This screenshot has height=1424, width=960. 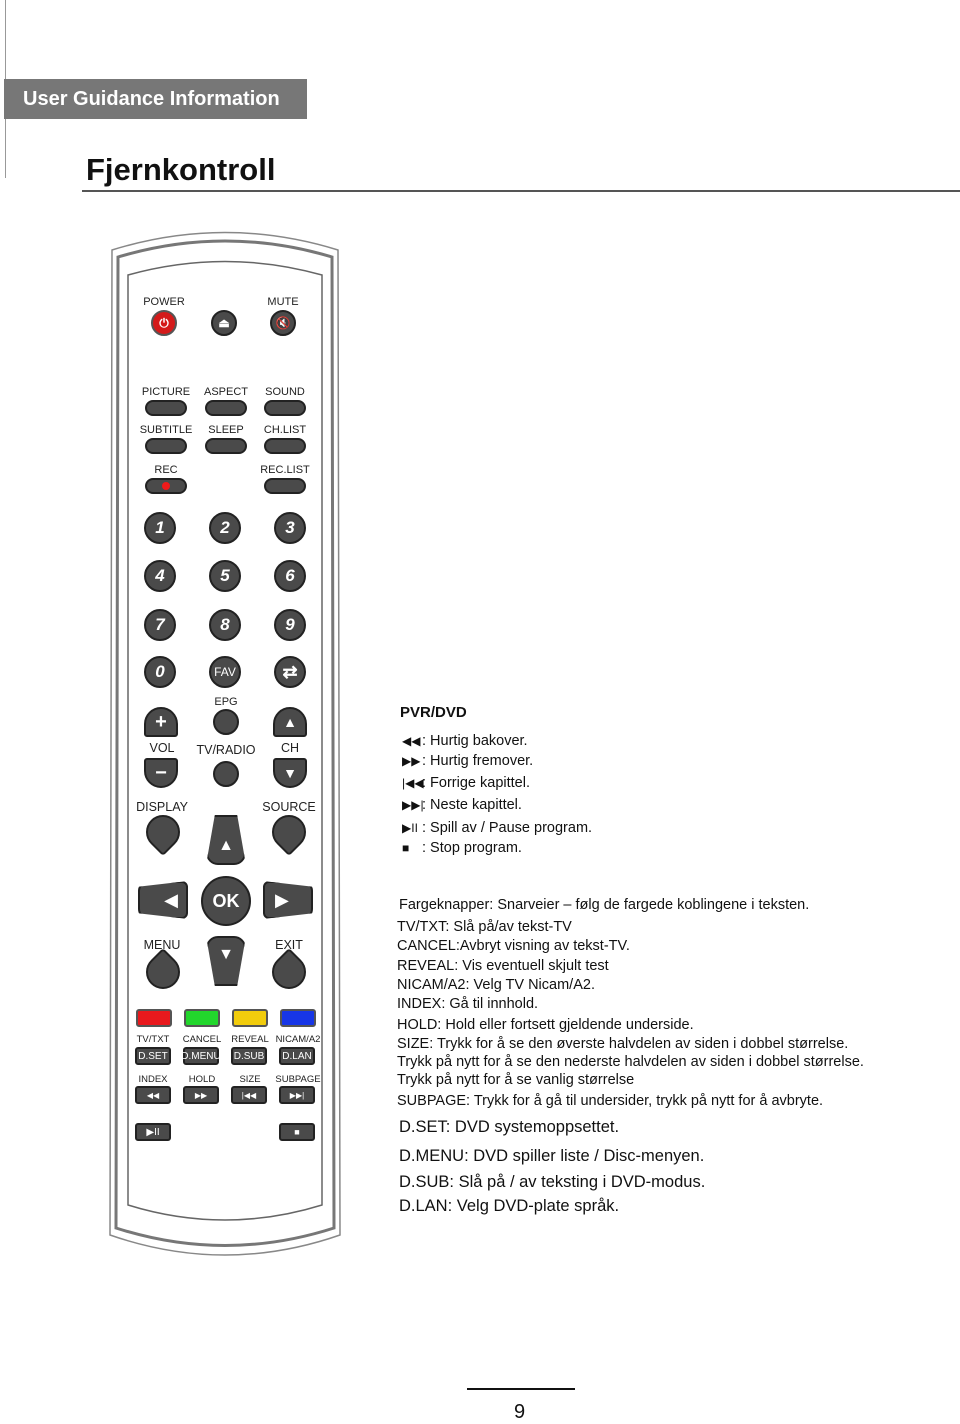 I want to click on mute-icon: 🔇, so click(x=283, y=323).